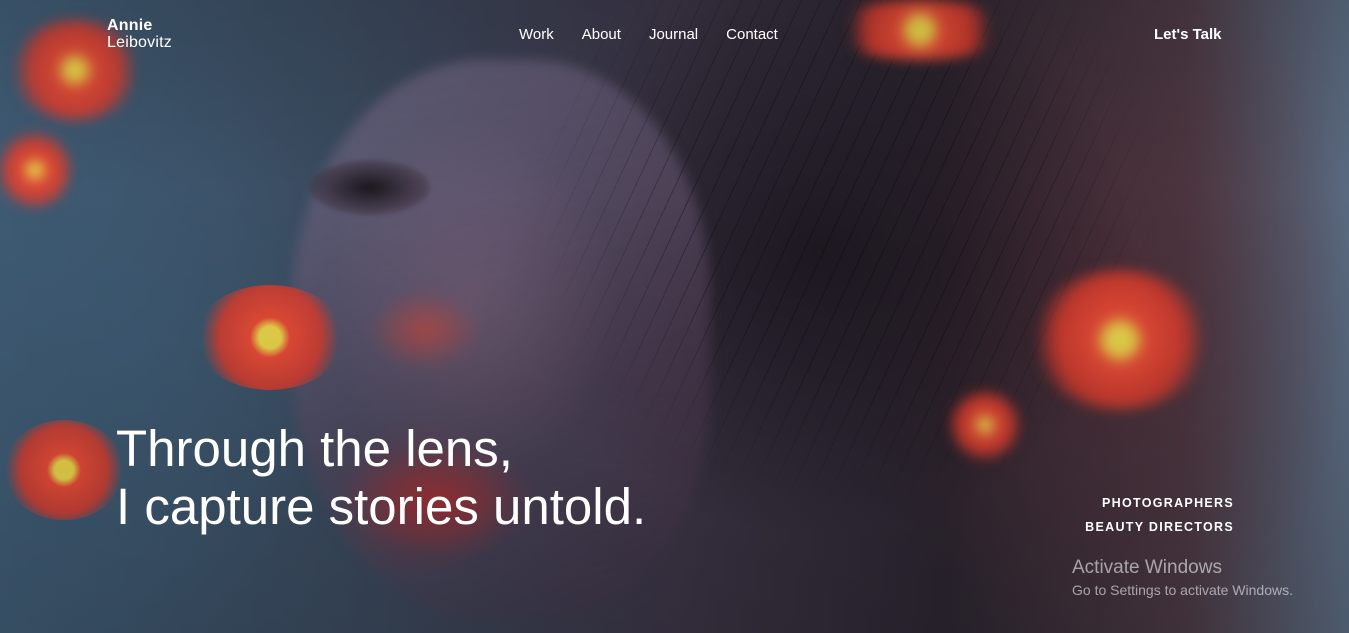  What do you see at coordinates (1159, 515) in the screenshot?
I see `roles-list: PHOTOGRAPHERS BEAUTY DIRECTORS` at bounding box center [1159, 515].